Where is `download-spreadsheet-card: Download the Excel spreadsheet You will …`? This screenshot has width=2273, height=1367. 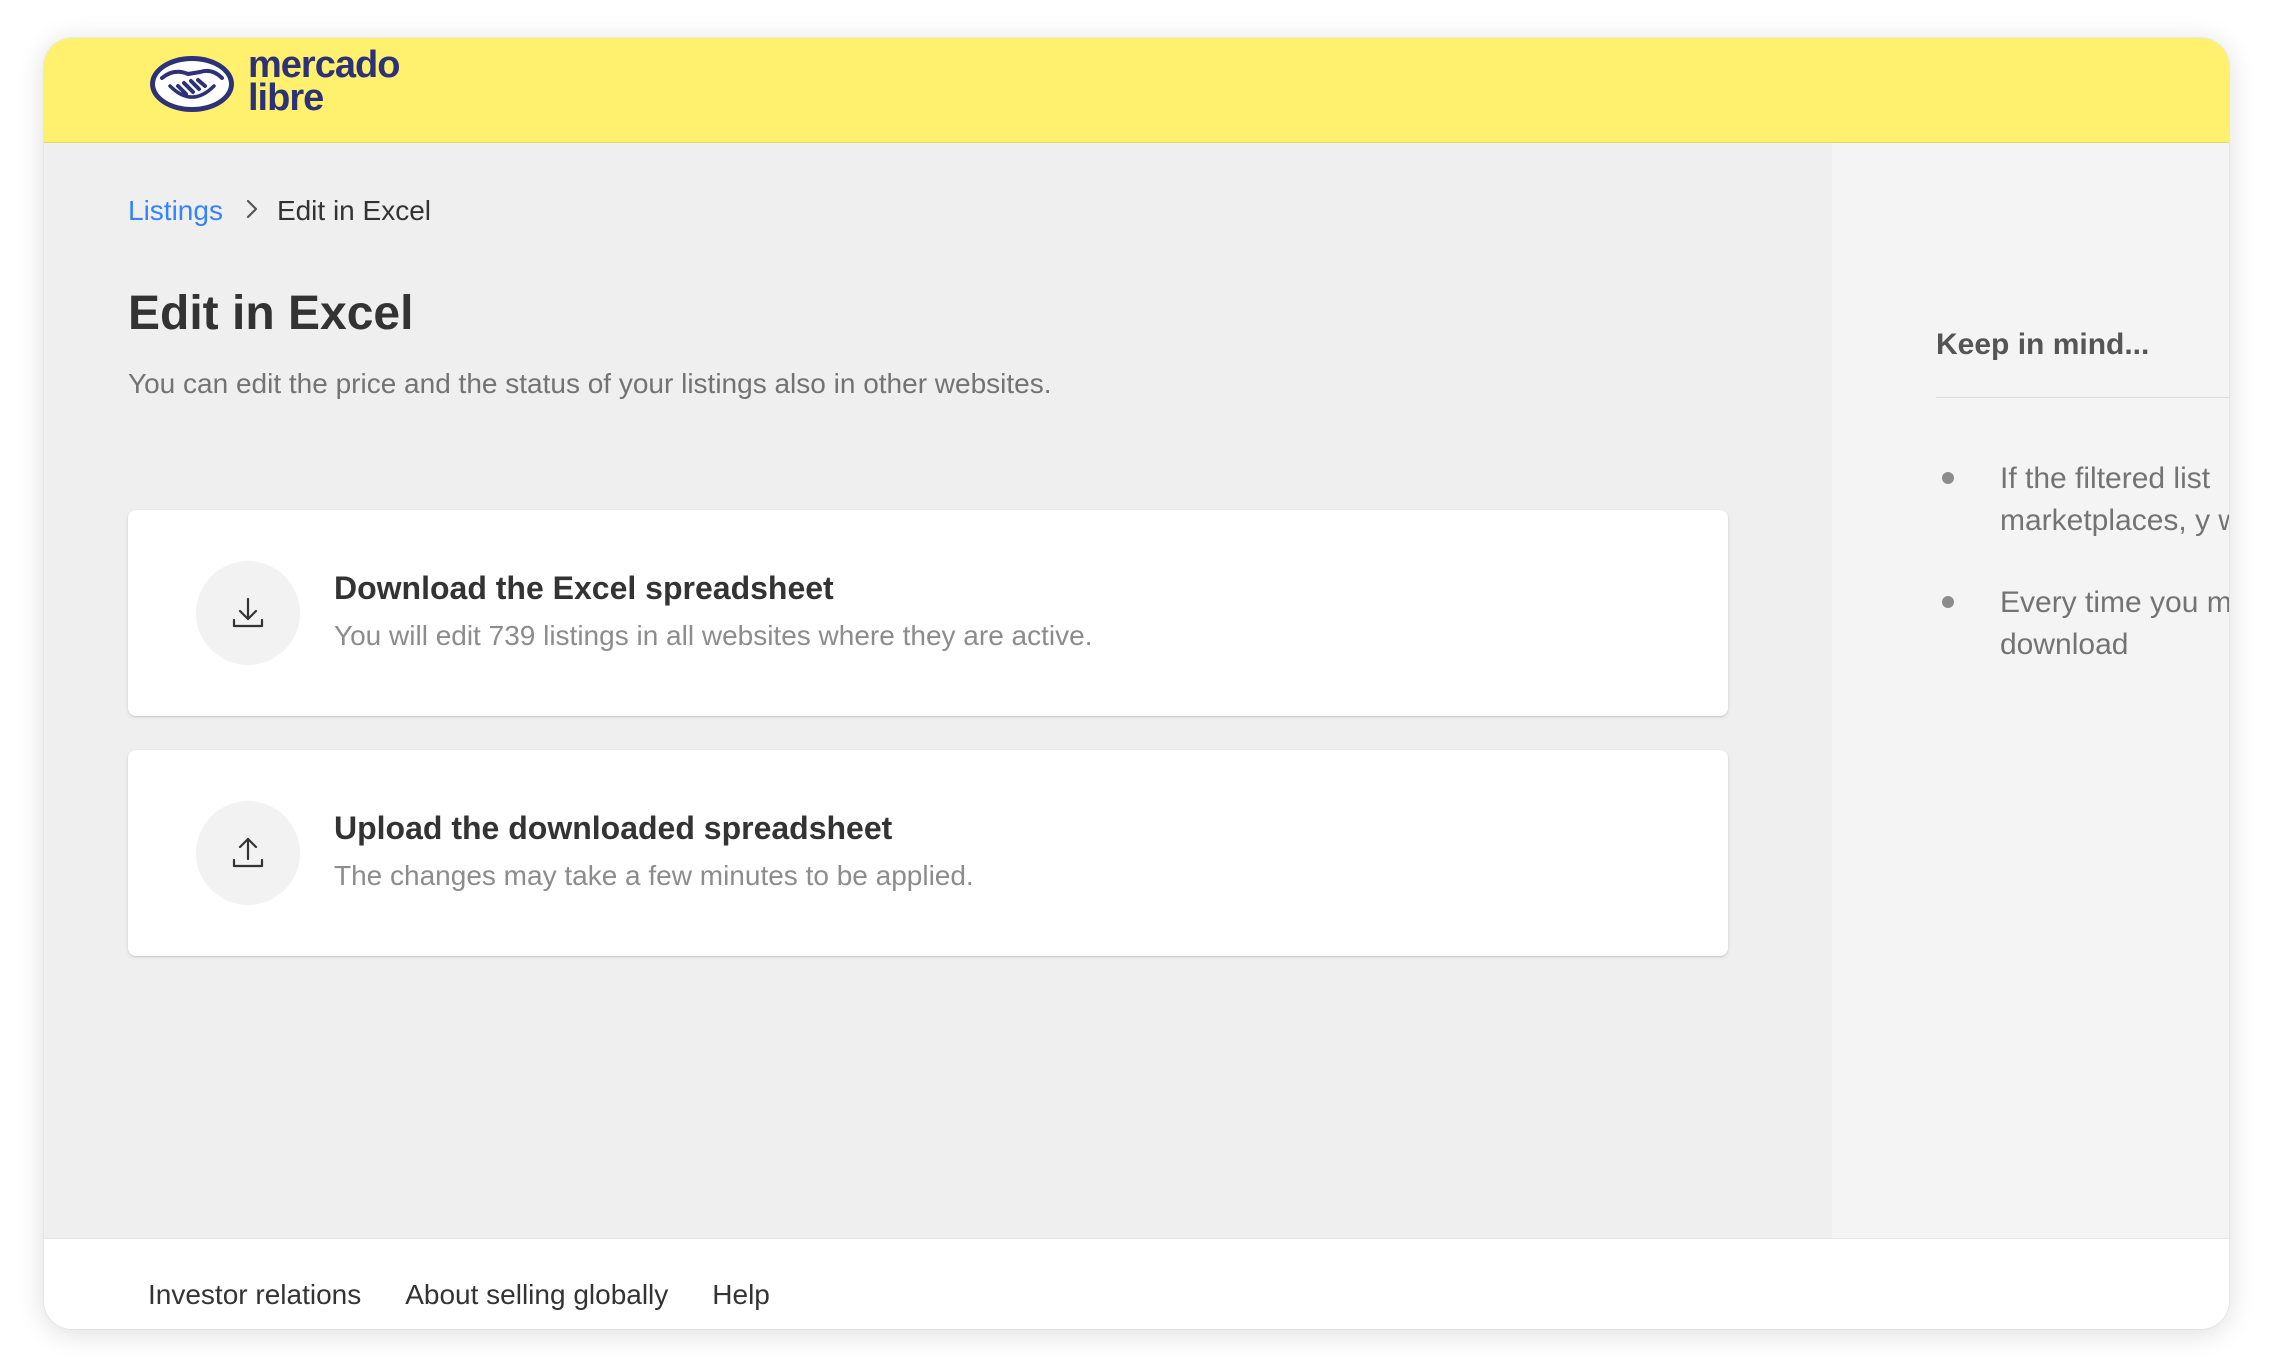
download-spreadsheet-card: Download the Excel spreadsheet You will … is located at coordinates (928, 613).